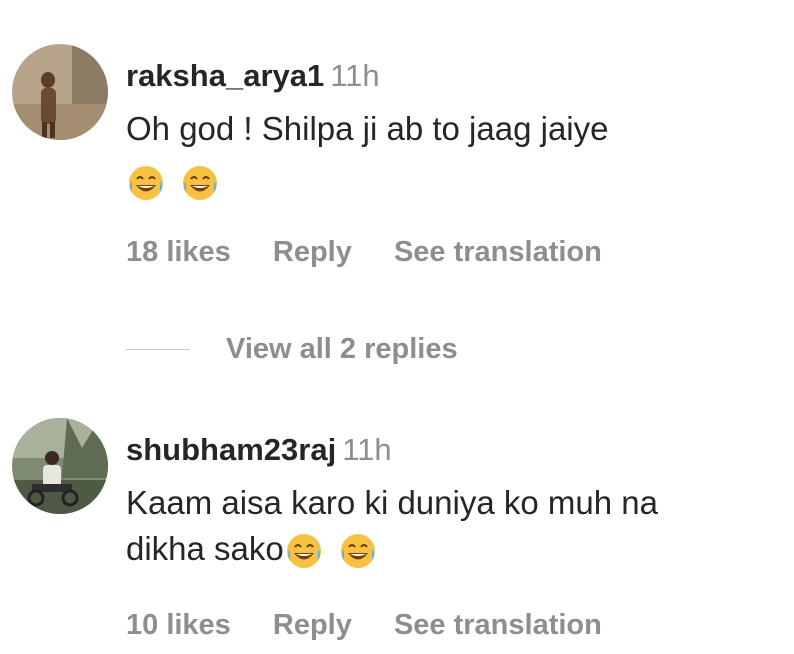 Image resolution: width=794 pixels, height=654 pixels. What do you see at coordinates (178, 625) in the screenshot?
I see `likes-count: 10 likes` at bounding box center [178, 625].